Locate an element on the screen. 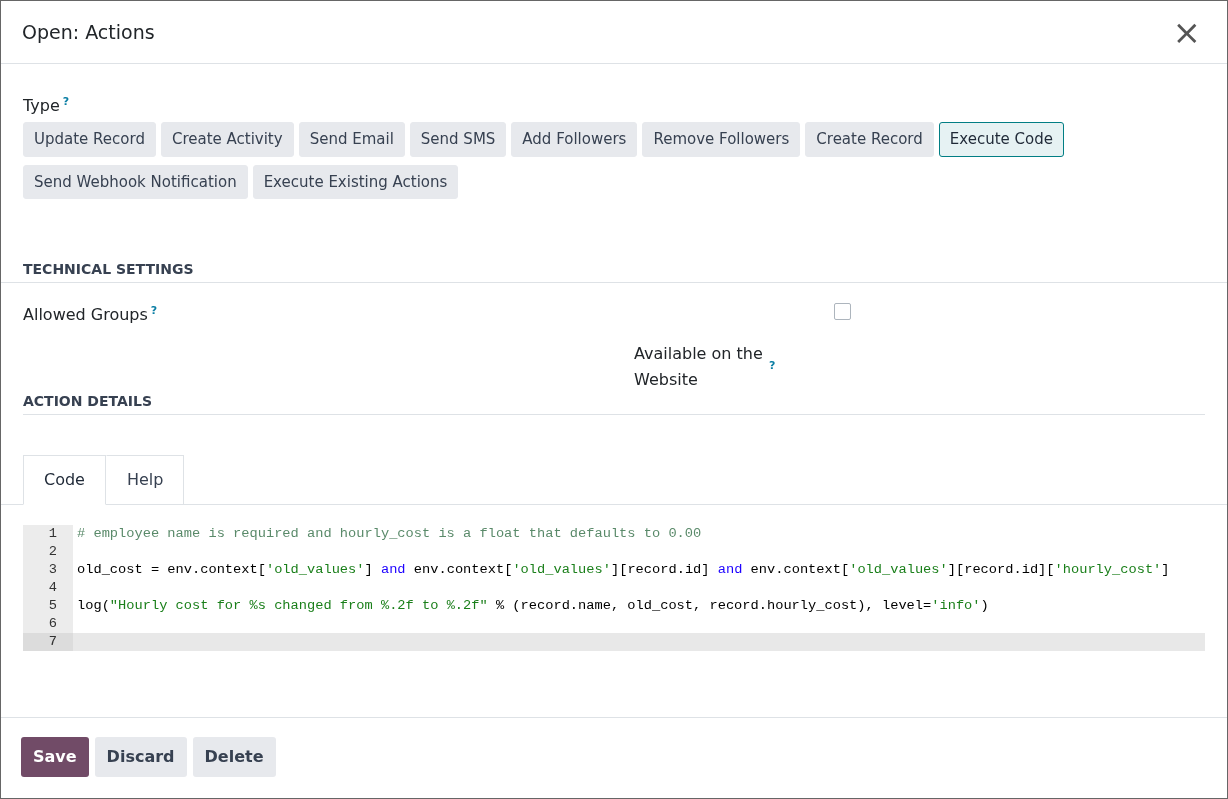 Image resolution: width=1228 pixels, height=799 pixels. tab: Help is located at coordinates (145, 479).